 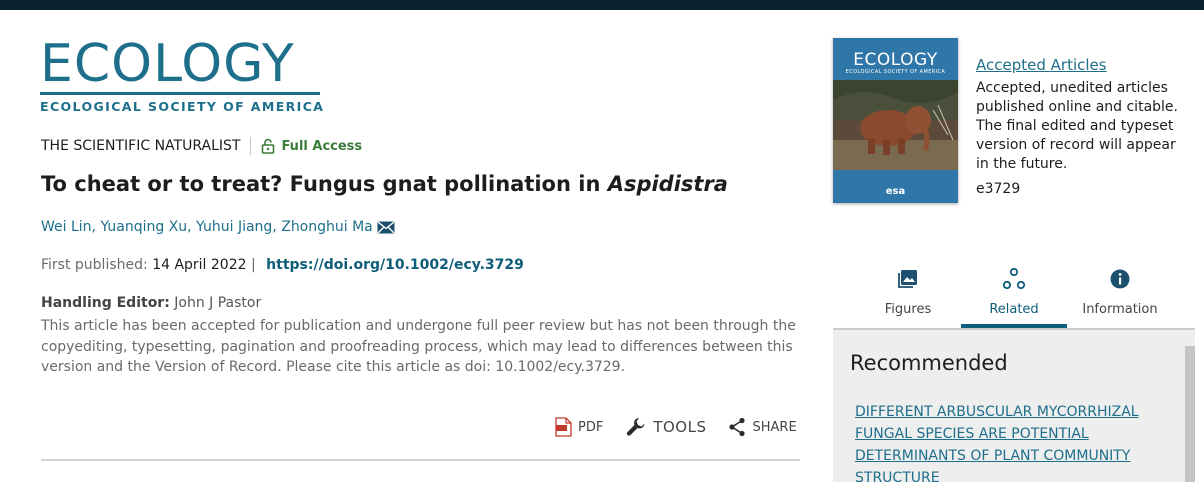 What do you see at coordinates (895, 125) in the screenshot?
I see `cover-elephant-photo` at bounding box center [895, 125].